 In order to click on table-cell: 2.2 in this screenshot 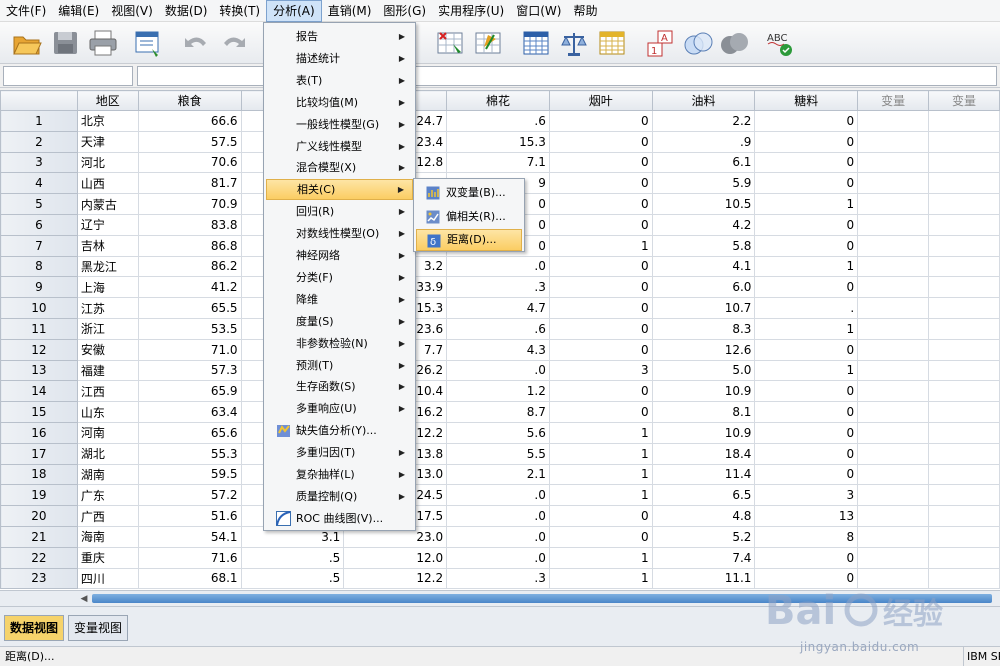, I will do `click(703, 121)`.